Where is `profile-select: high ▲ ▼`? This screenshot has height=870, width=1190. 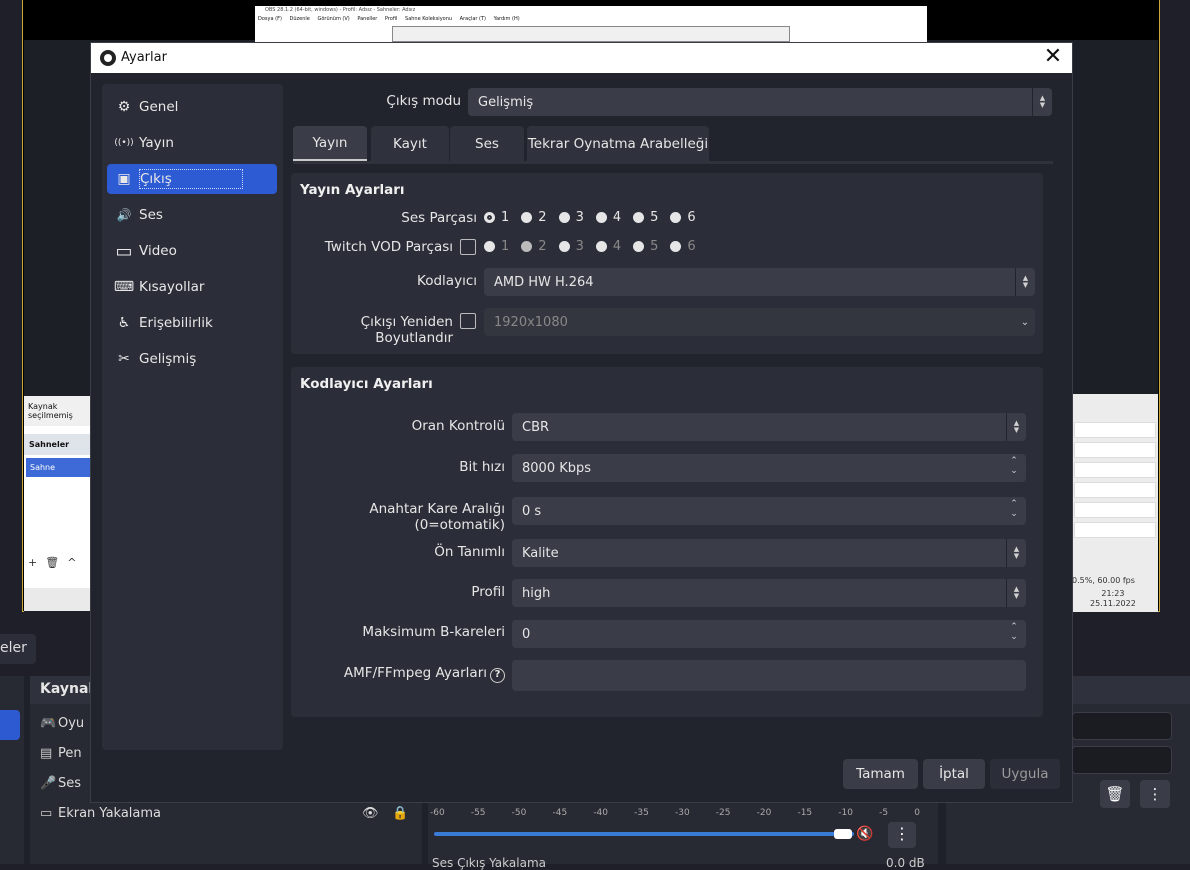 profile-select: high ▲ ▼ is located at coordinates (769, 593).